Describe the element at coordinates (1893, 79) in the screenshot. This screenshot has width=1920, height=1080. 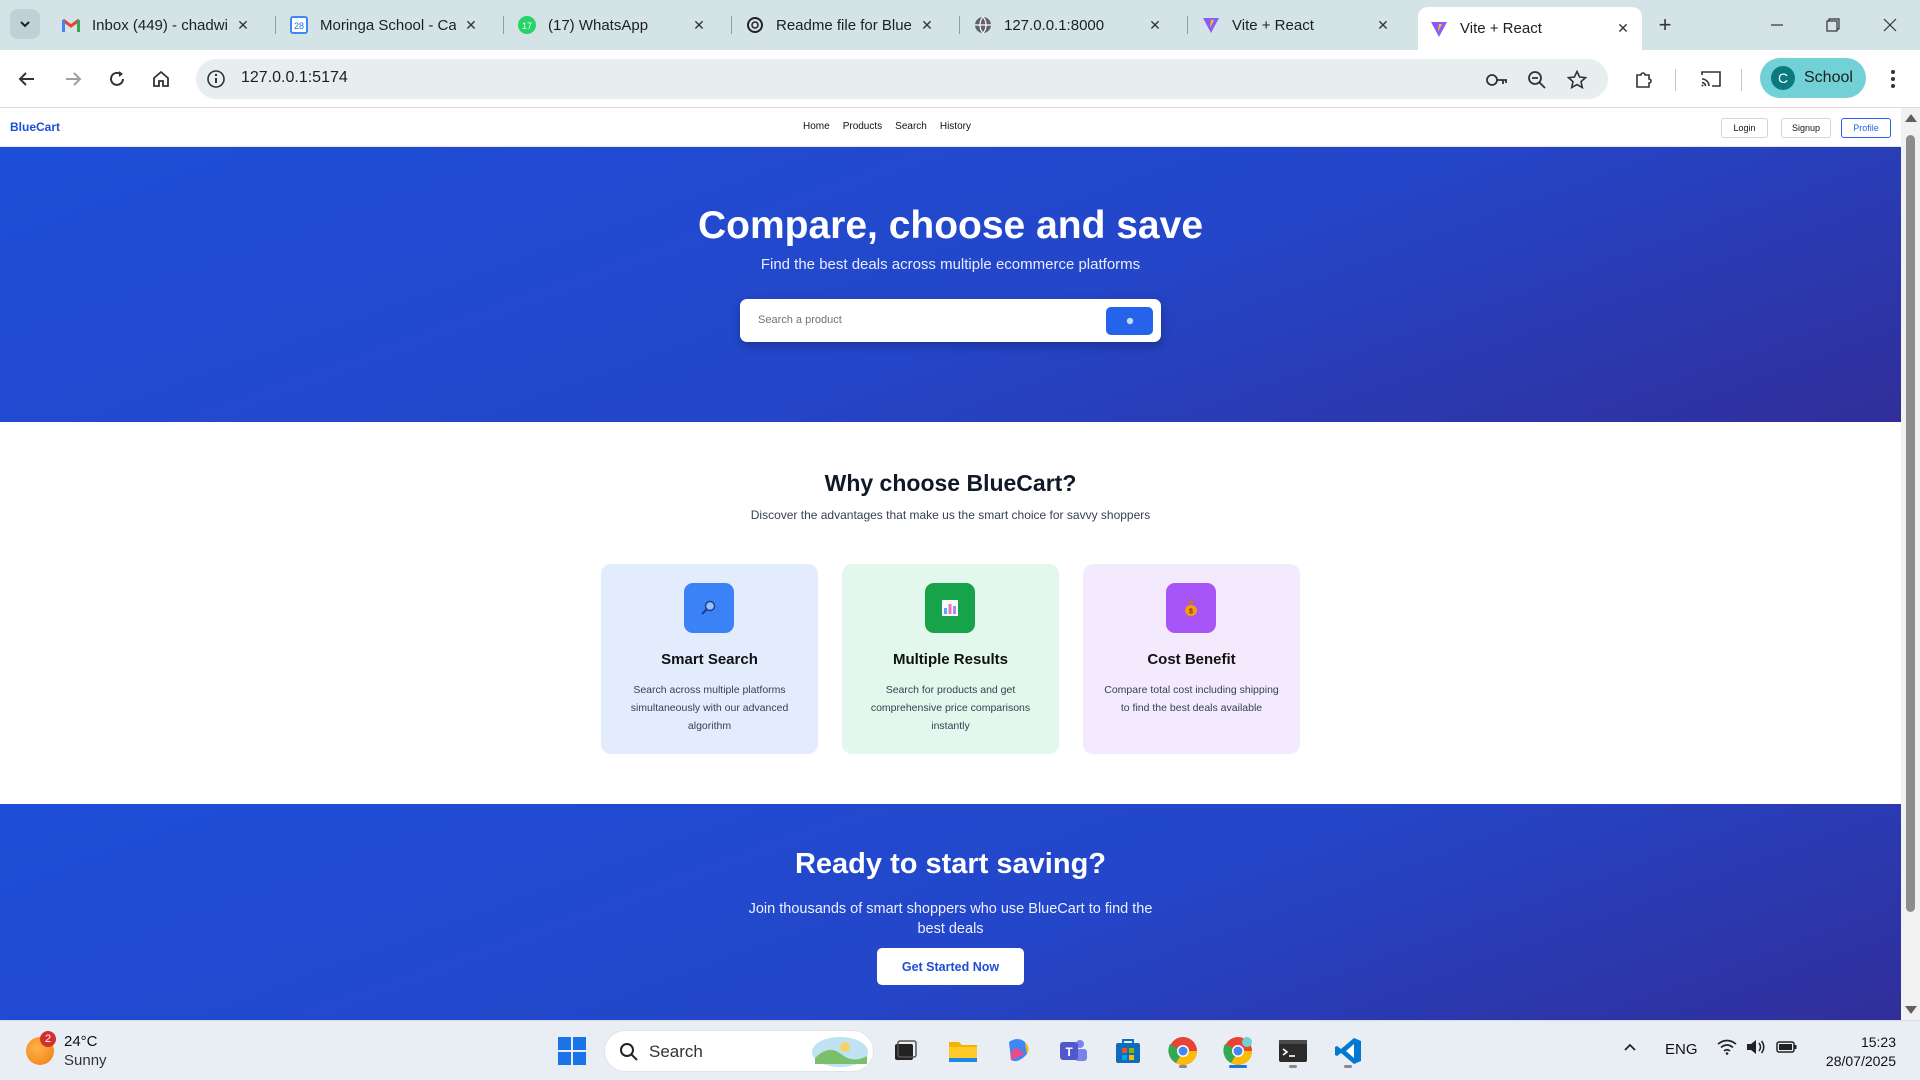
I see `browser-menu-button` at that location.